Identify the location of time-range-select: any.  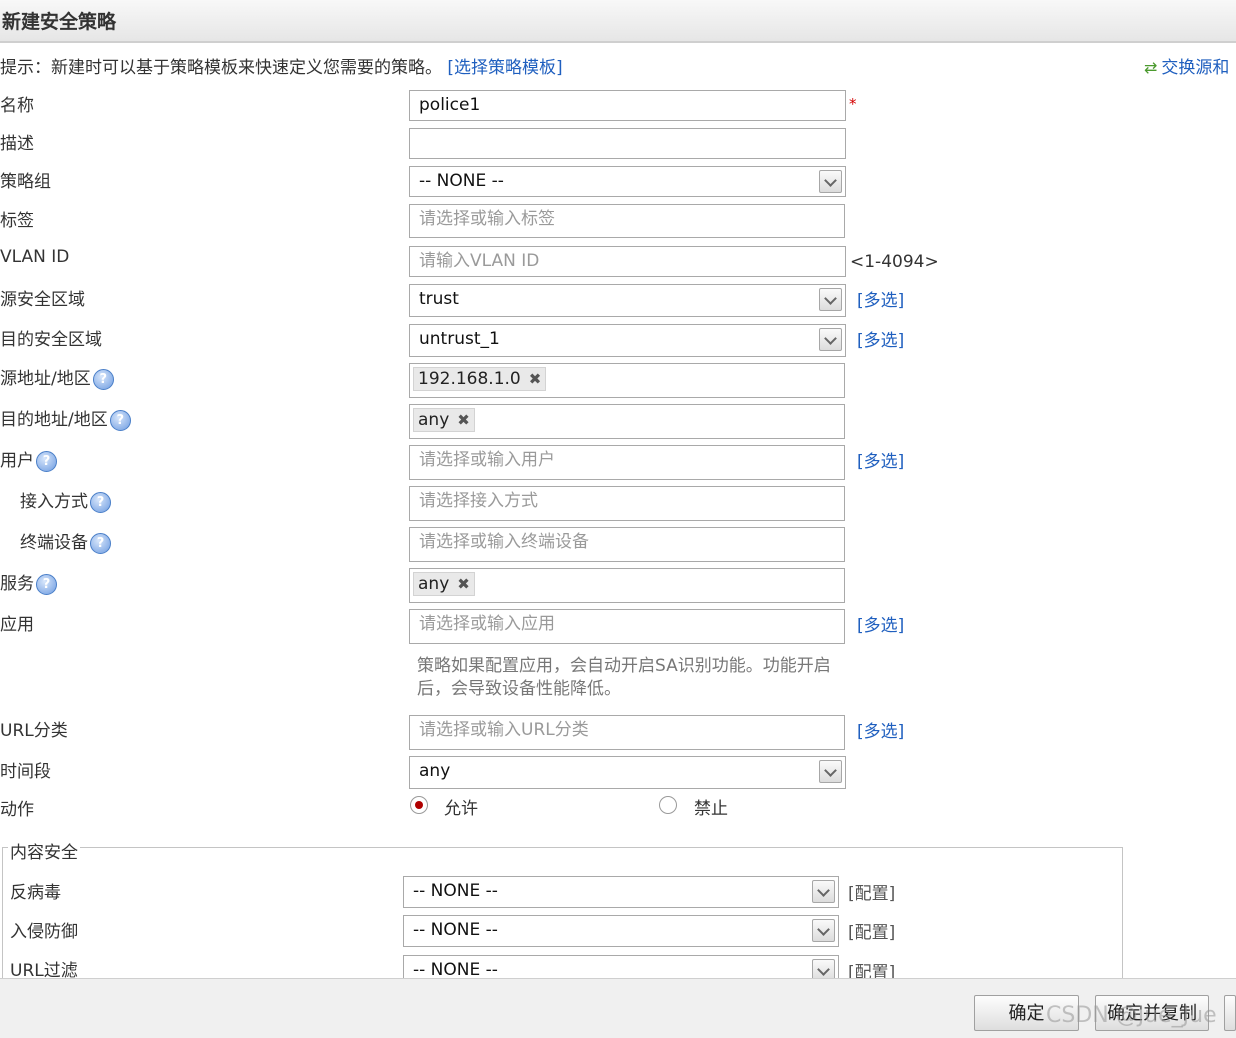
(627, 772).